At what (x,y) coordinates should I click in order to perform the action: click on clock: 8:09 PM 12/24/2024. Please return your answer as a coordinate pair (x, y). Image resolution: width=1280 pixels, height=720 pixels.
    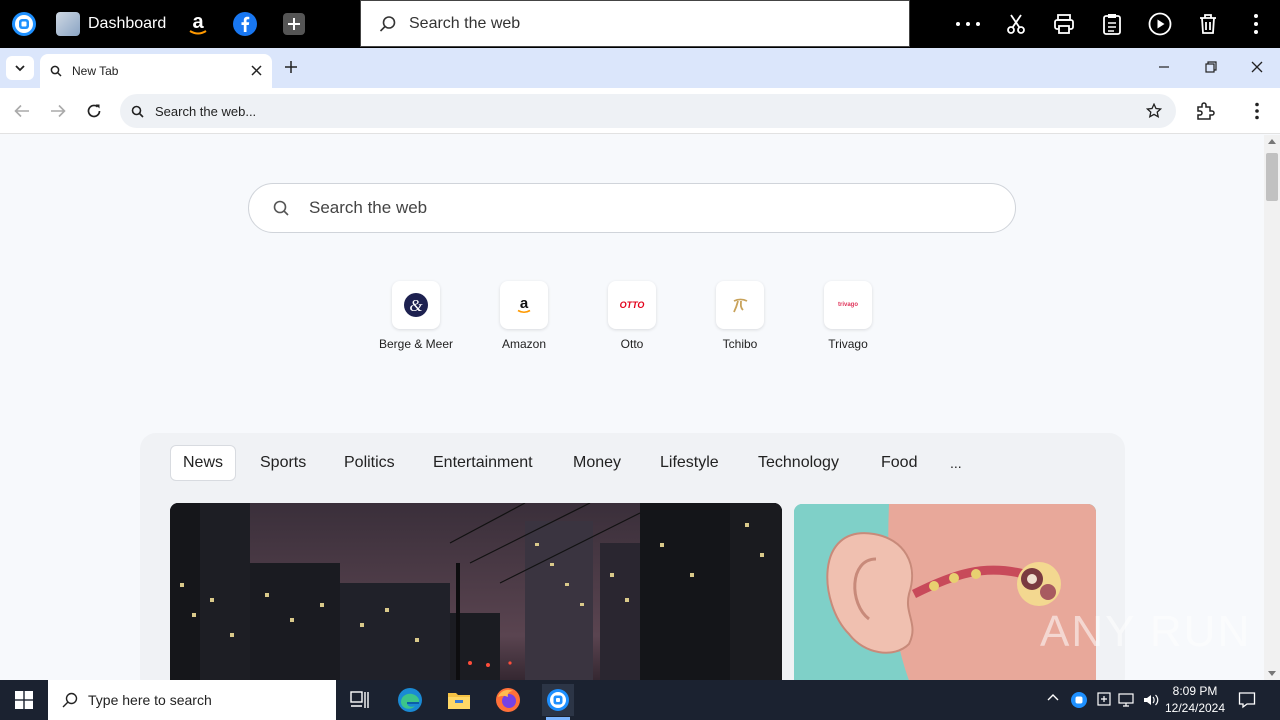
    Looking at the image, I should click on (1195, 700).